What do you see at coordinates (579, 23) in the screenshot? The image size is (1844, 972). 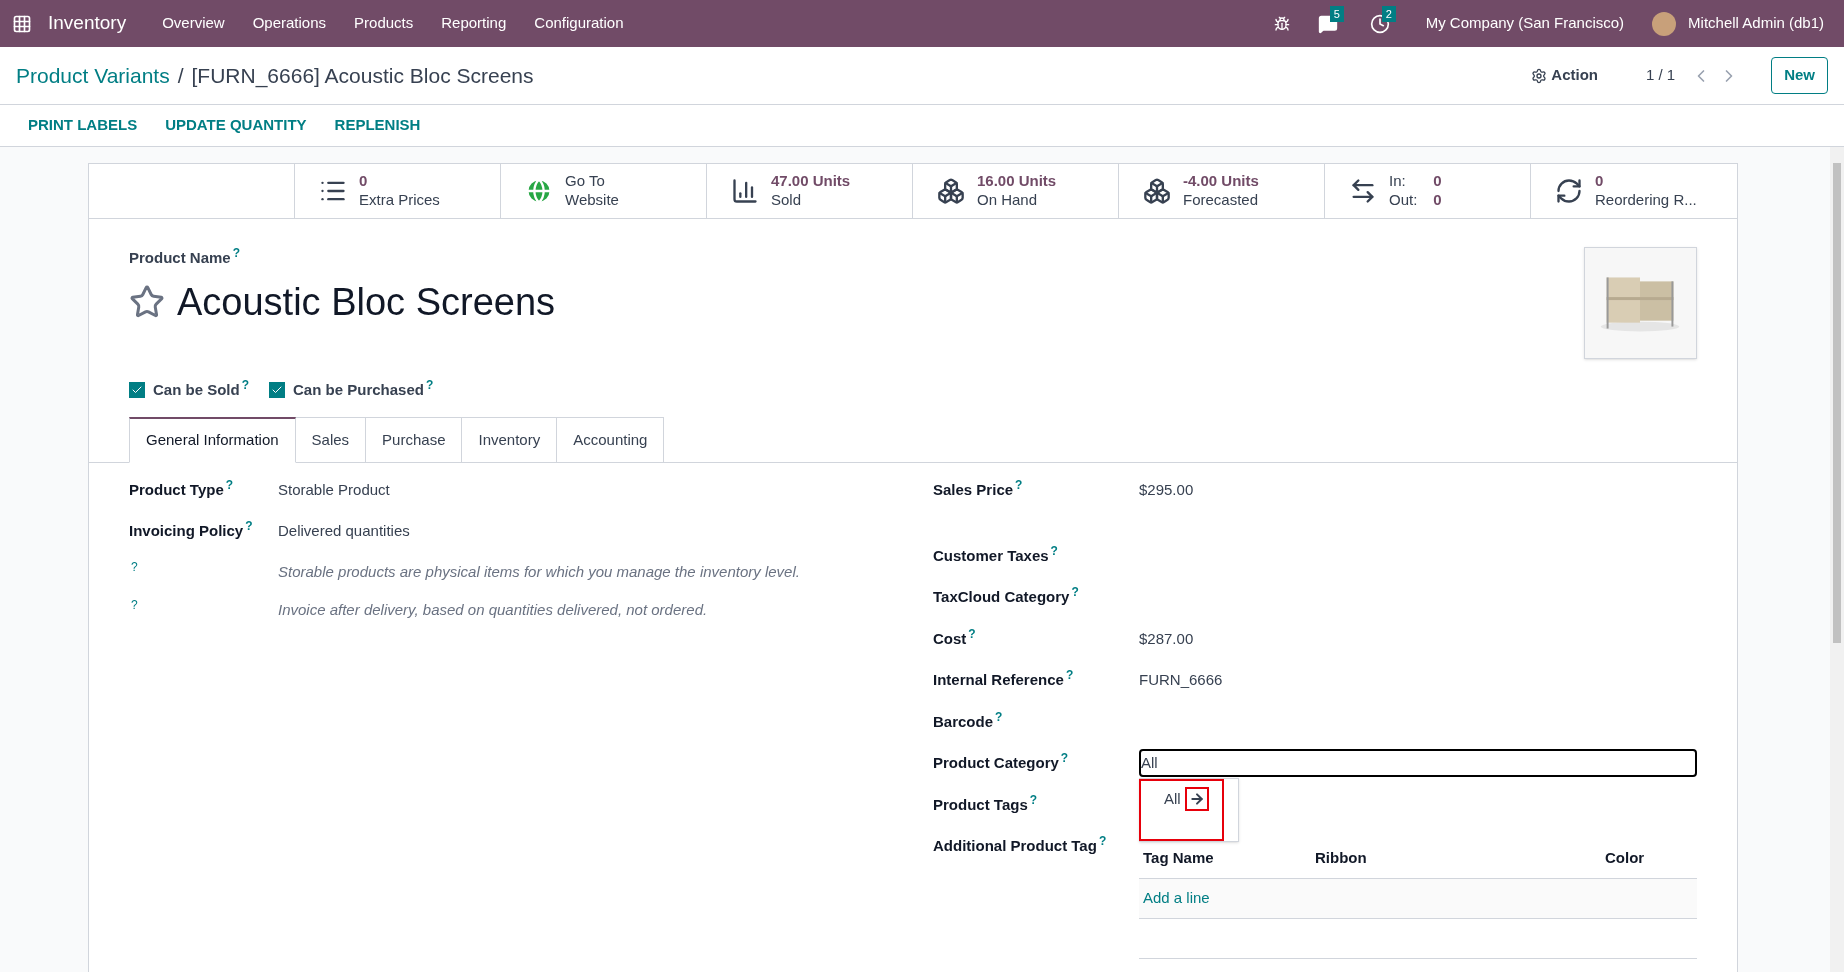 I see `menu-item: Configuration` at bounding box center [579, 23].